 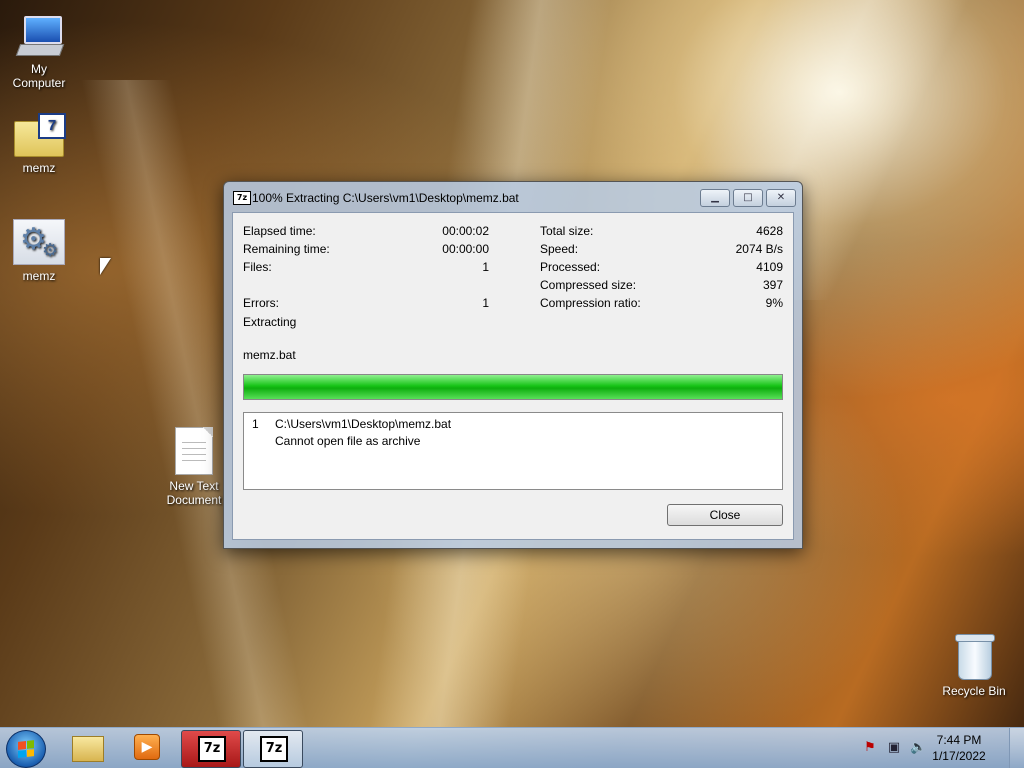 I want to click on network-icon: ▣, so click(x=894, y=748).